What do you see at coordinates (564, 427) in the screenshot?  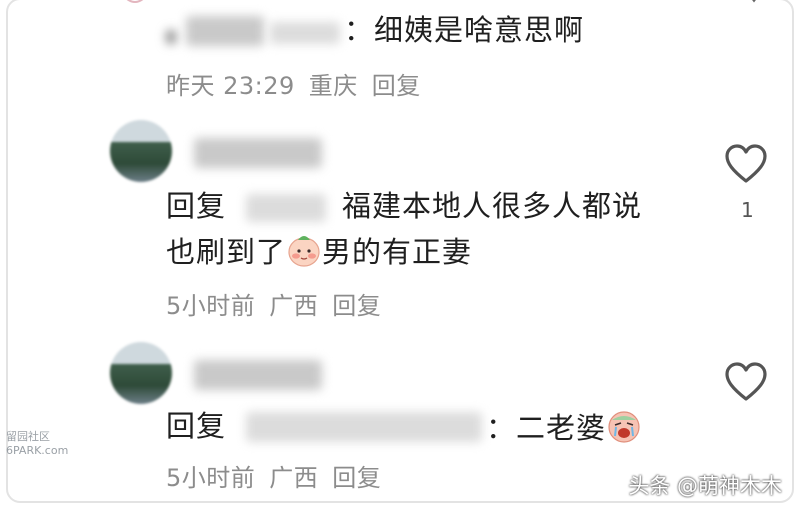 I see `comment-text: ：二老婆` at bounding box center [564, 427].